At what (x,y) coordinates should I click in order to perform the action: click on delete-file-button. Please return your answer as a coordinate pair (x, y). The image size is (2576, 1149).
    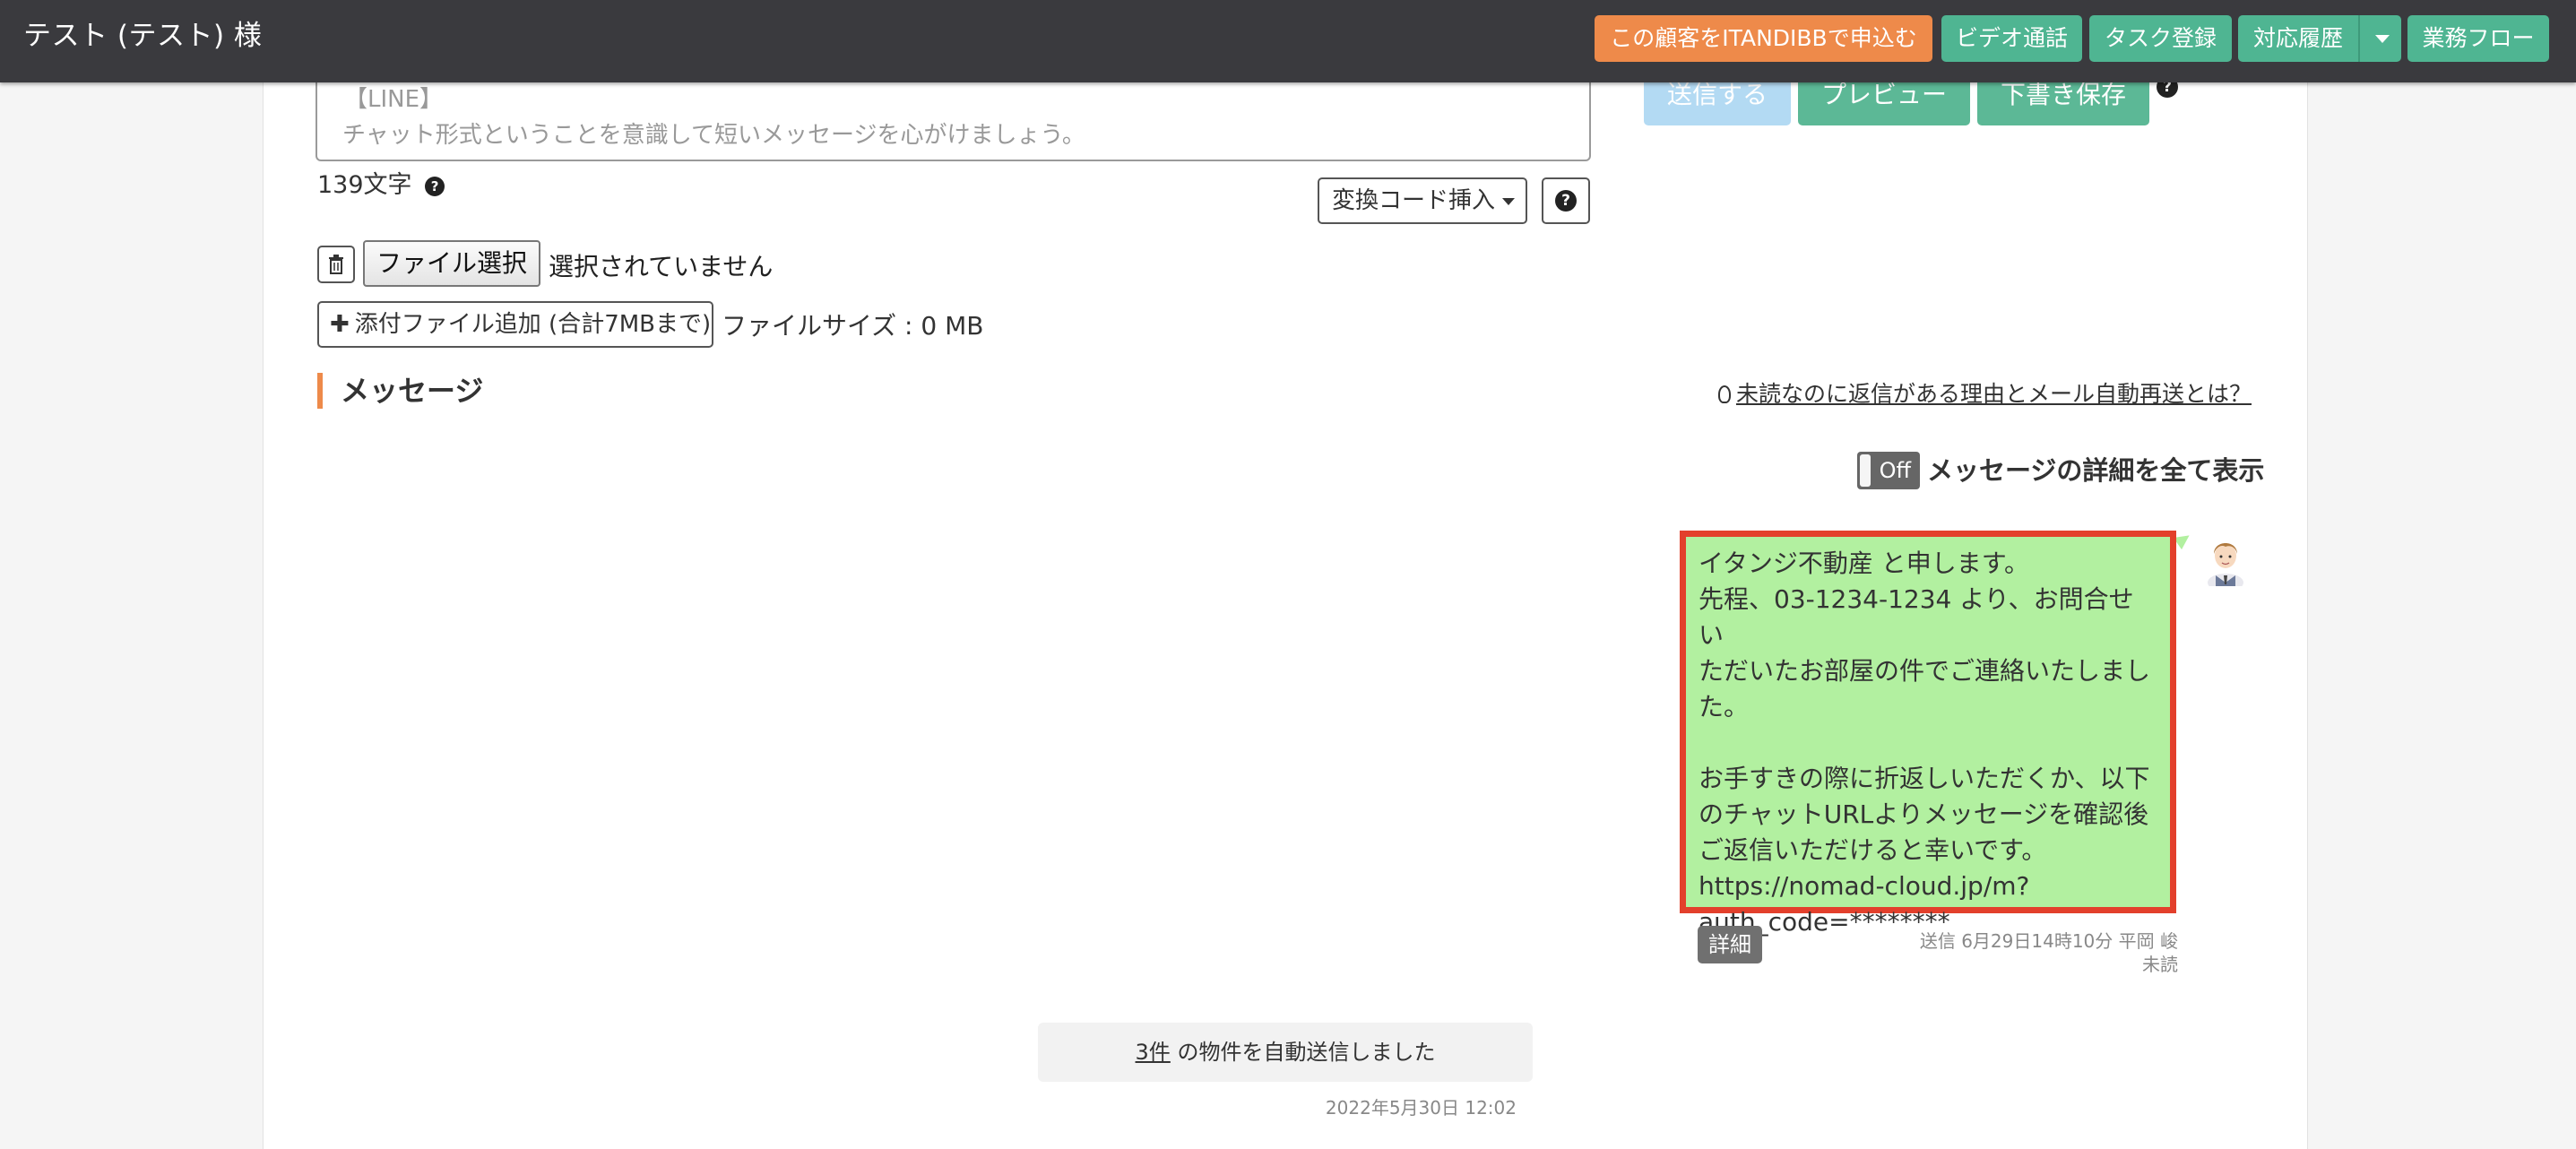
    Looking at the image, I should click on (336, 264).